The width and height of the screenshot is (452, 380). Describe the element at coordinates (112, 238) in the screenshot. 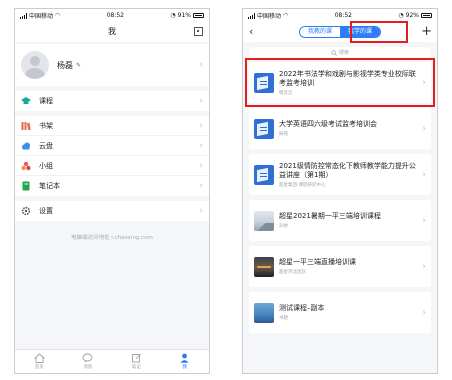

I see `web-address-note: 电脑端访问地址 i.chaoxing.com` at that location.